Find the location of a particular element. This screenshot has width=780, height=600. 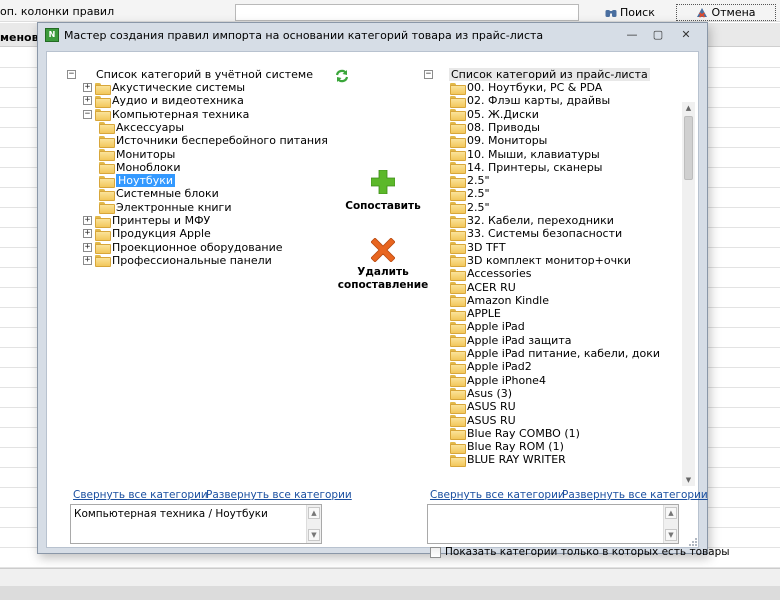

left-tree-item: + Продукция Apple is located at coordinates (147, 234).